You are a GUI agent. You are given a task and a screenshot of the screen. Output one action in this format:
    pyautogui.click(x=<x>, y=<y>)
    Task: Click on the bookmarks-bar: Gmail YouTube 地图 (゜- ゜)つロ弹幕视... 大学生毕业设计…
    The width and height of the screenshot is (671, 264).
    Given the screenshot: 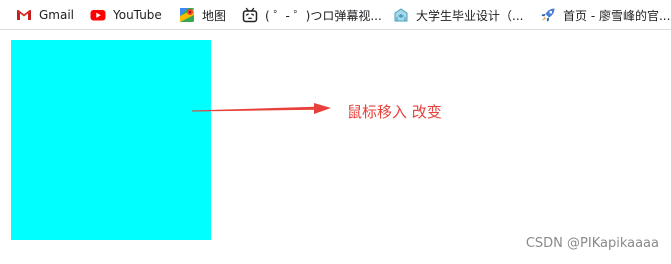 What is the action you would take?
    pyautogui.click(x=335, y=15)
    